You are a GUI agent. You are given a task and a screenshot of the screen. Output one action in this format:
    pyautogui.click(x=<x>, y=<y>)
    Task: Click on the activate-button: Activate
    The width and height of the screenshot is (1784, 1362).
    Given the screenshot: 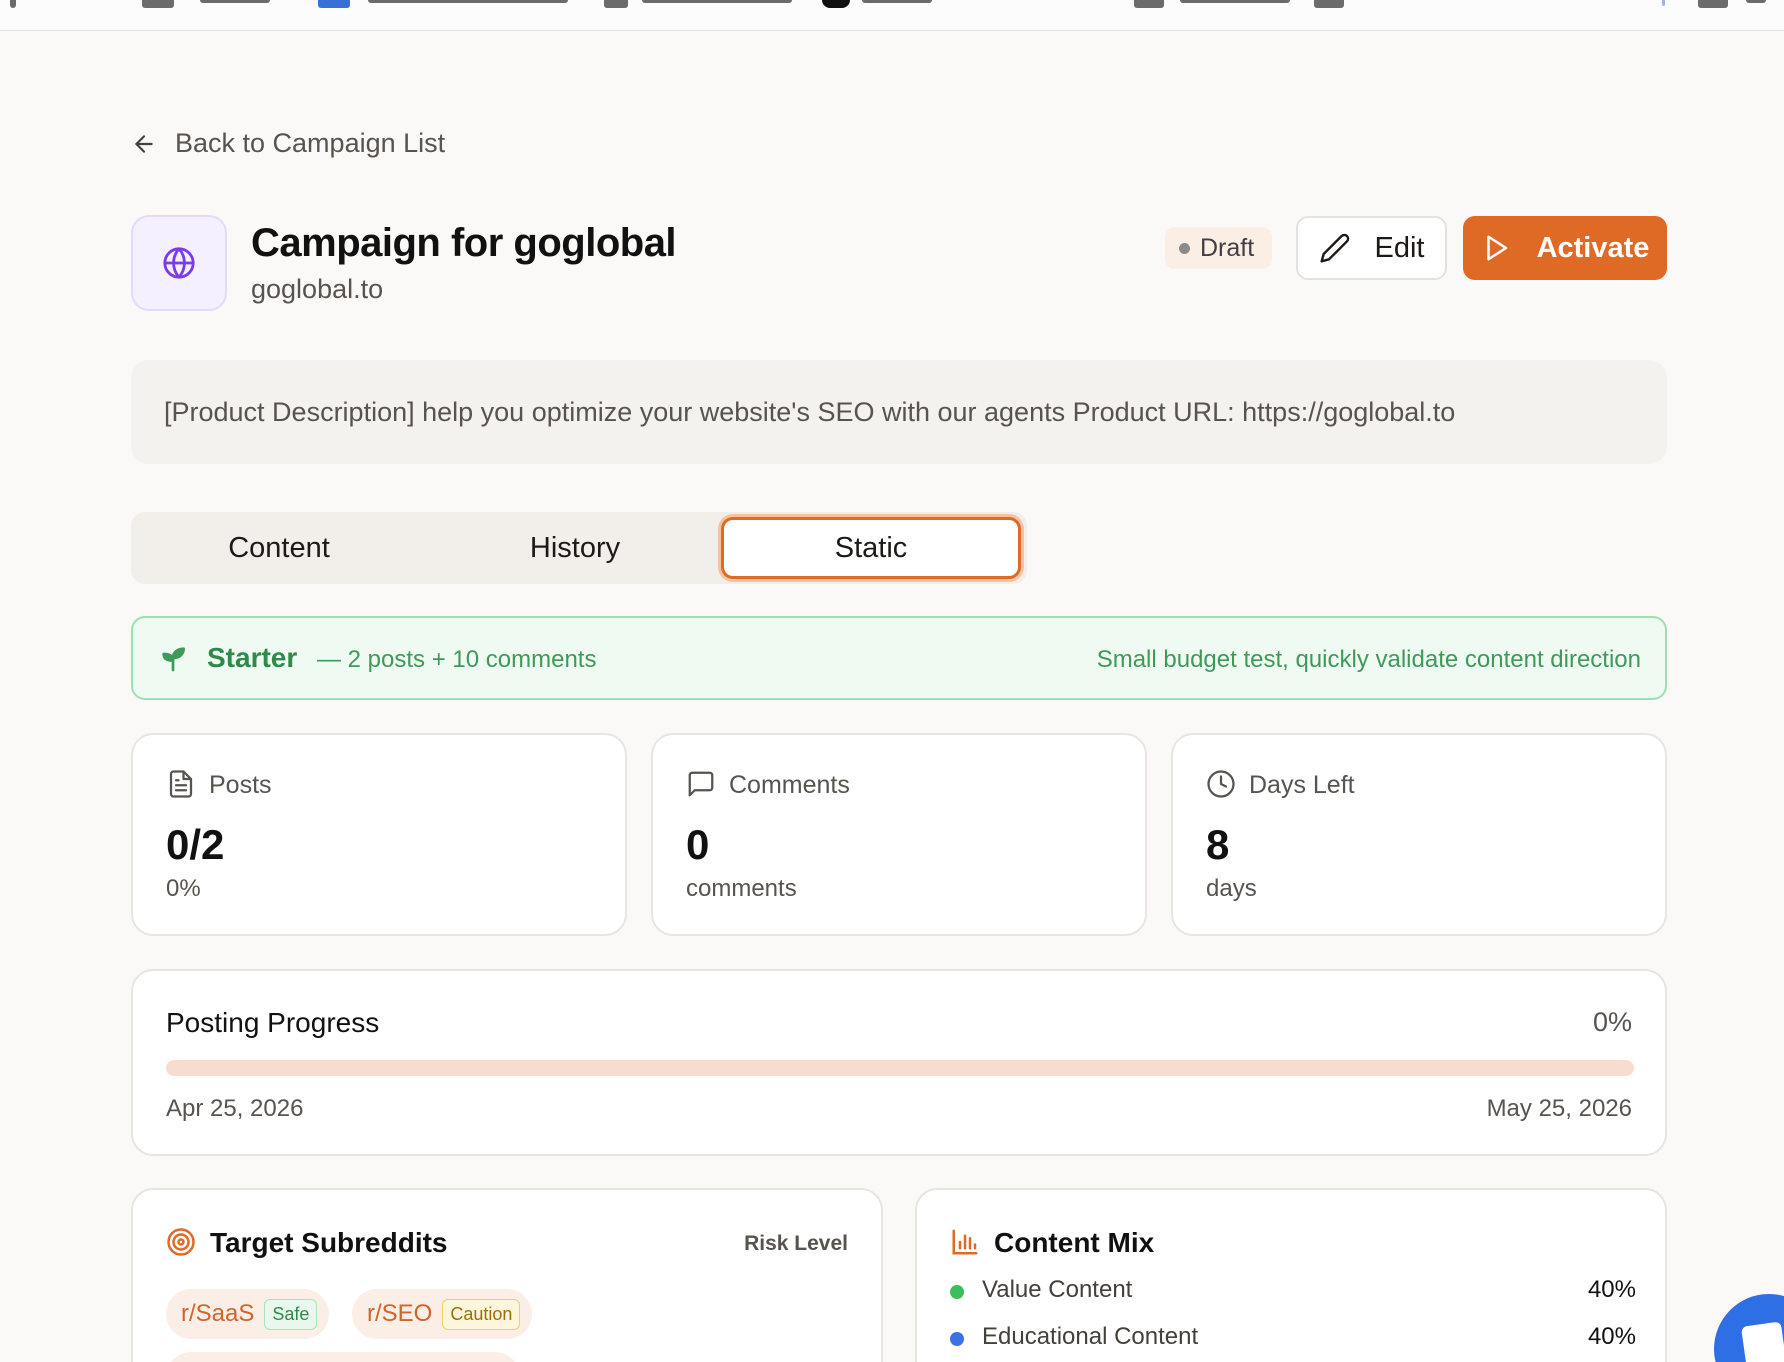 What is the action you would take?
    pyautogui.click(x=1565, y=248)
    